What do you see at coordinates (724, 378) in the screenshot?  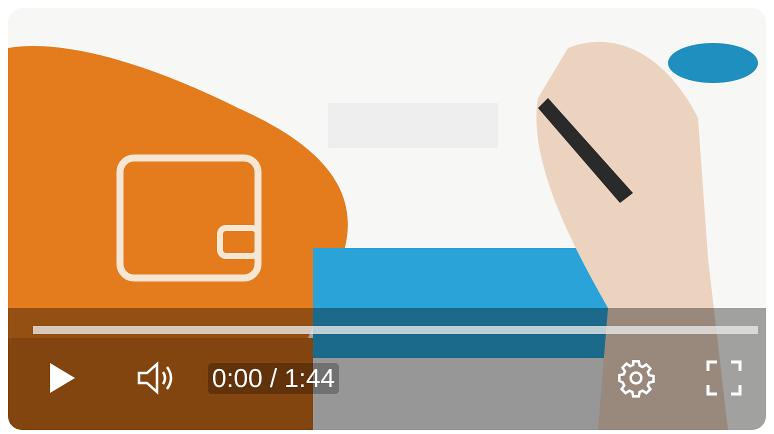 I see `fullscreen-button` at bounding box center [724, 378].